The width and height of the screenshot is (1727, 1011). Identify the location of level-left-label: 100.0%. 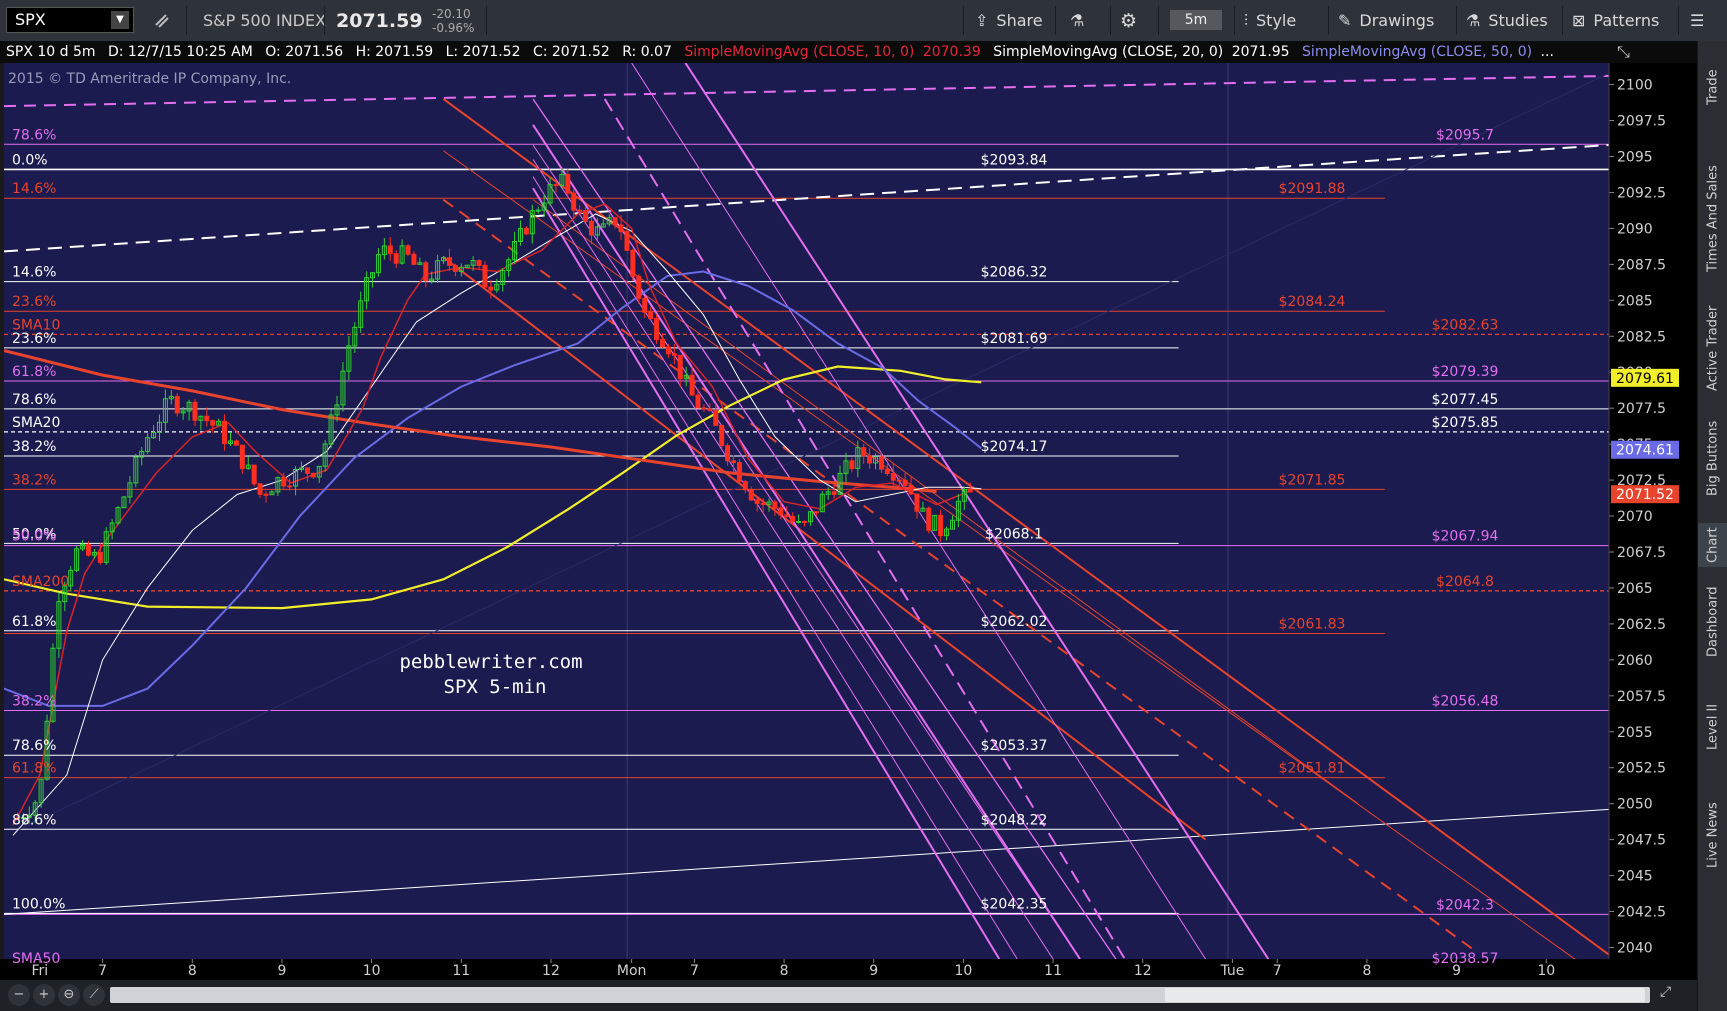
(38, 905).